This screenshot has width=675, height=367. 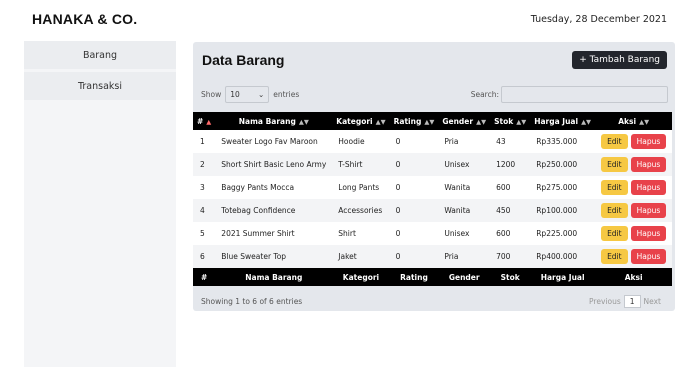 I want to click on length-control: Show 10 ⌄ entries, so click(x=250, y=94).